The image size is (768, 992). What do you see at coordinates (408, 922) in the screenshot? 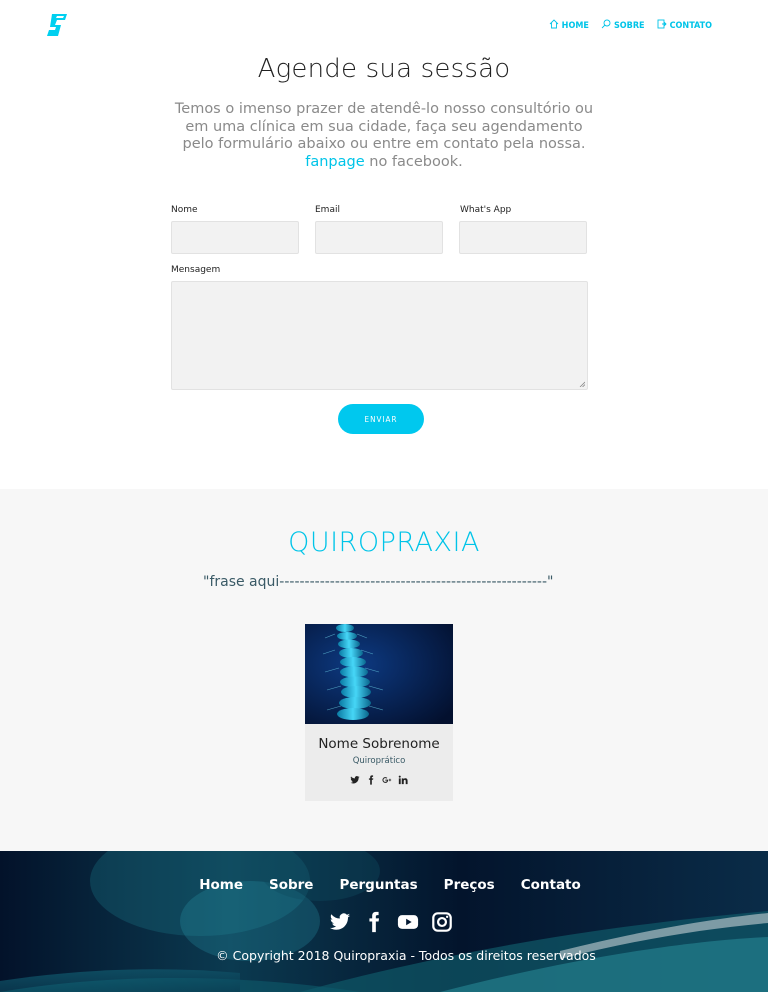
I see `youtube-icon` at bounding box center [408, 922].